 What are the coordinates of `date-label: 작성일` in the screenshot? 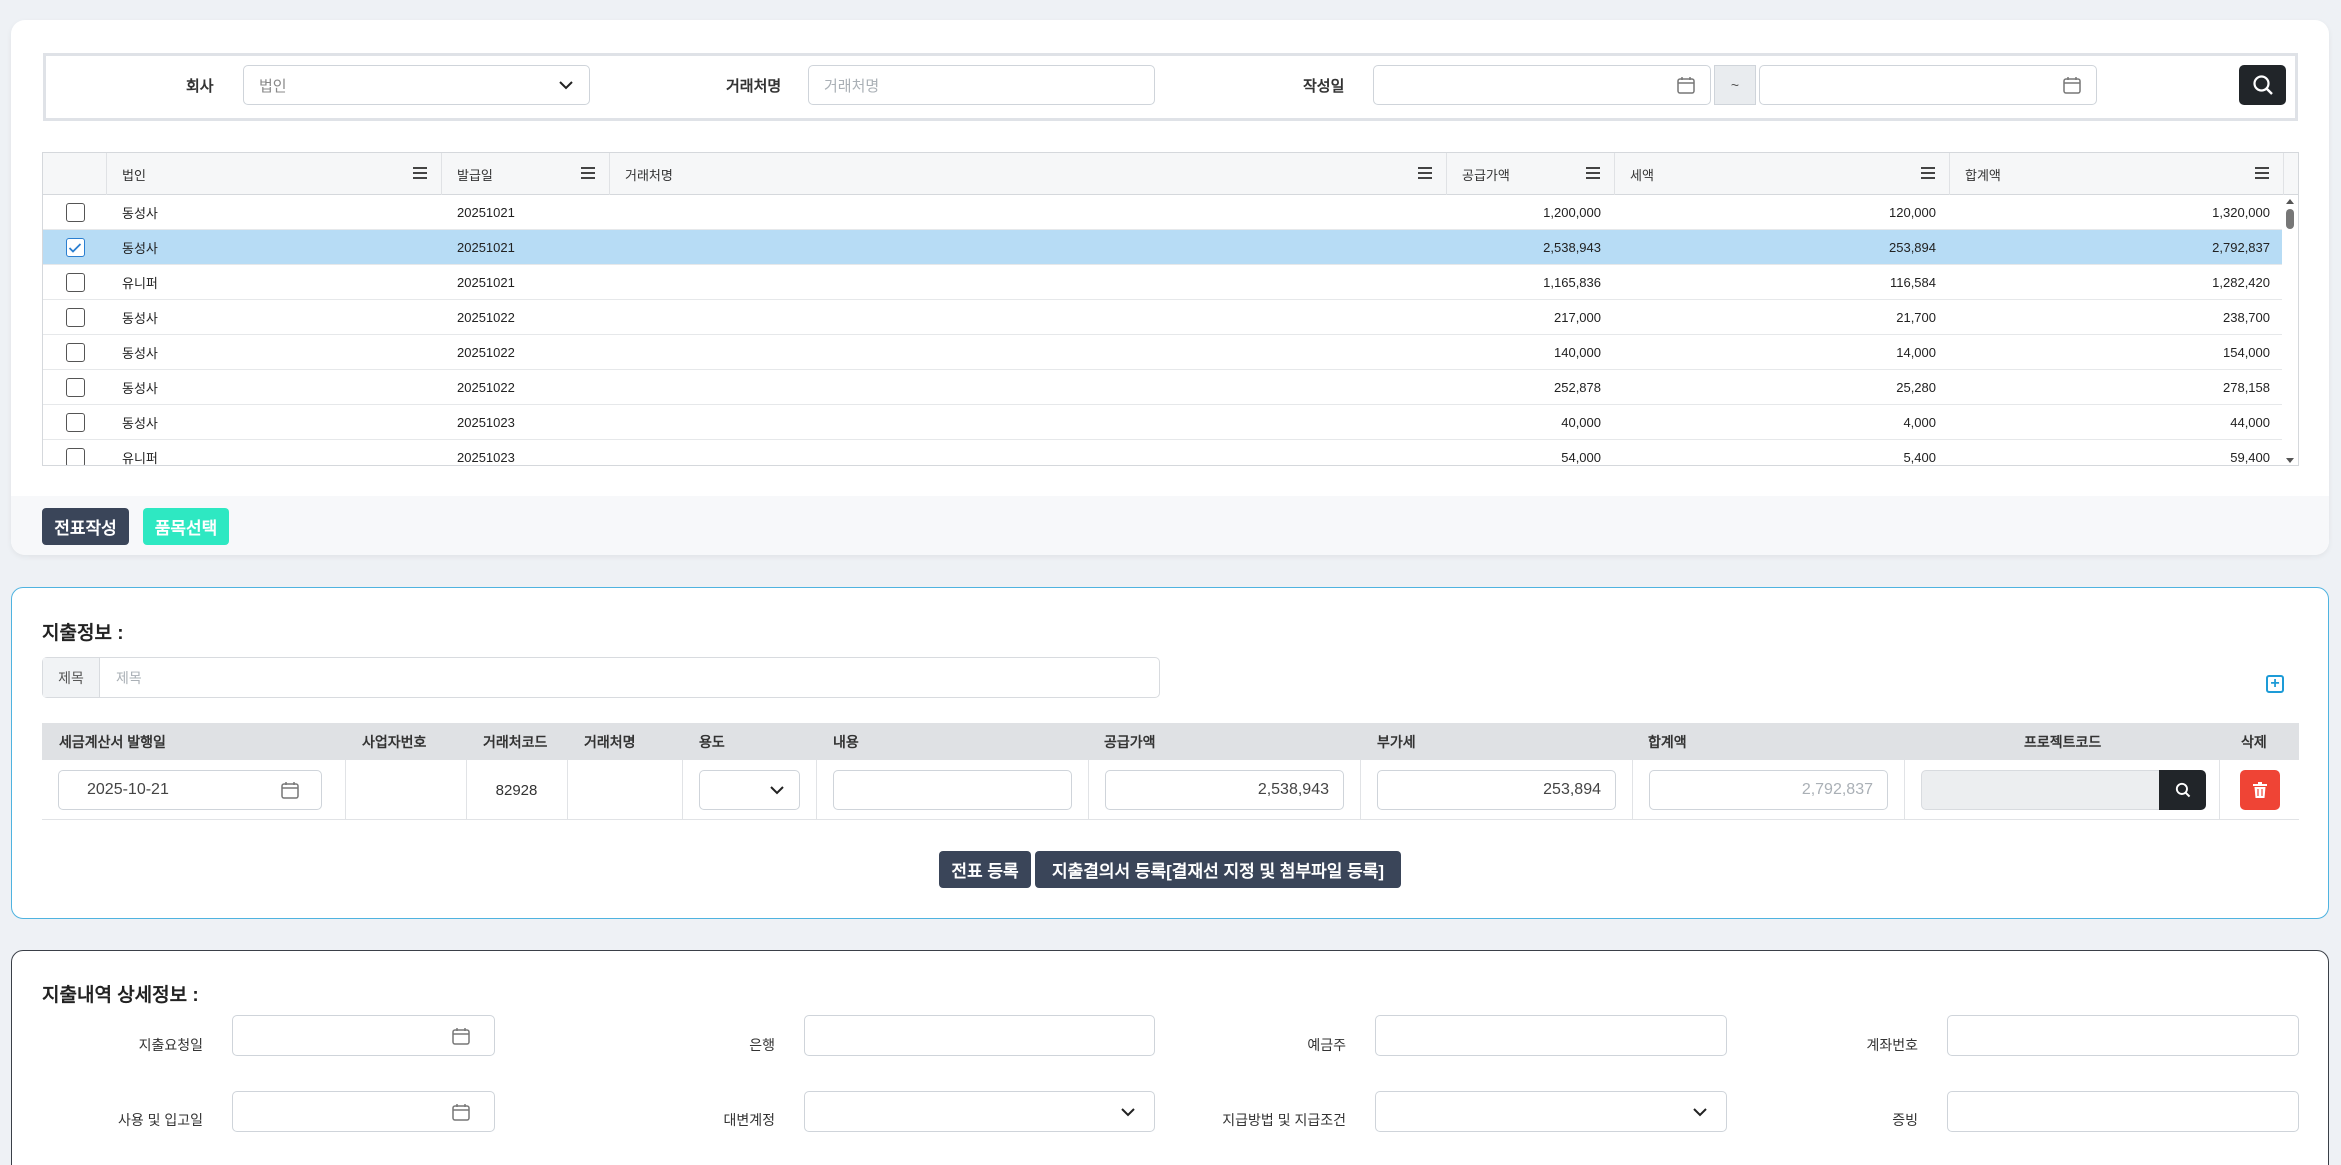 It's located at (1324, 86).